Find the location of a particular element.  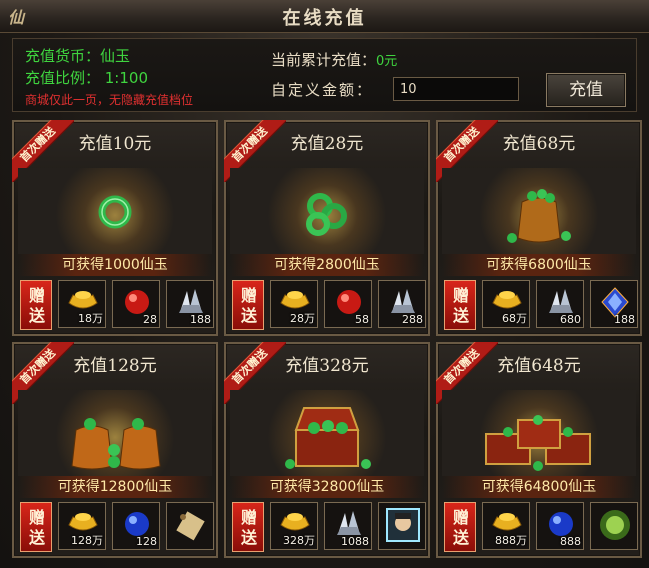

bonus-rewards: 赠送 128万 128 is located at coordinates (116, 527).